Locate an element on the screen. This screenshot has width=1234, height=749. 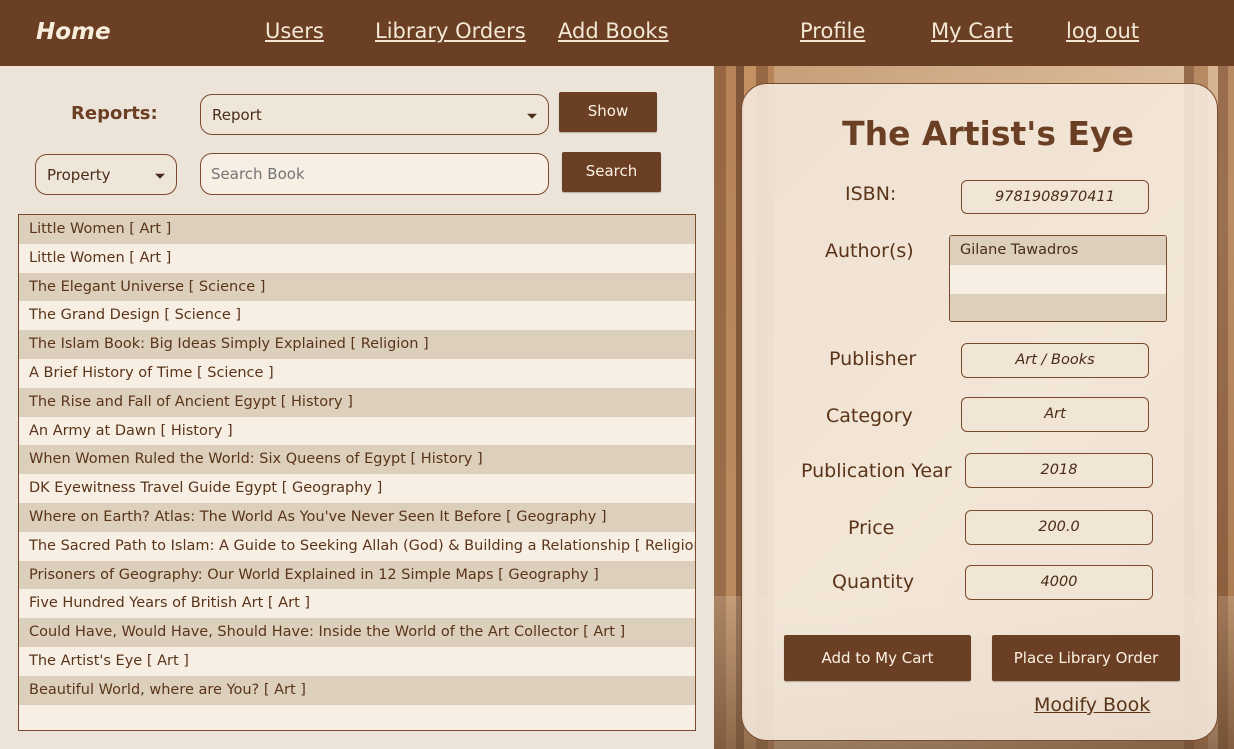
nav-profile: Profile is located at coordinates (832, 31).